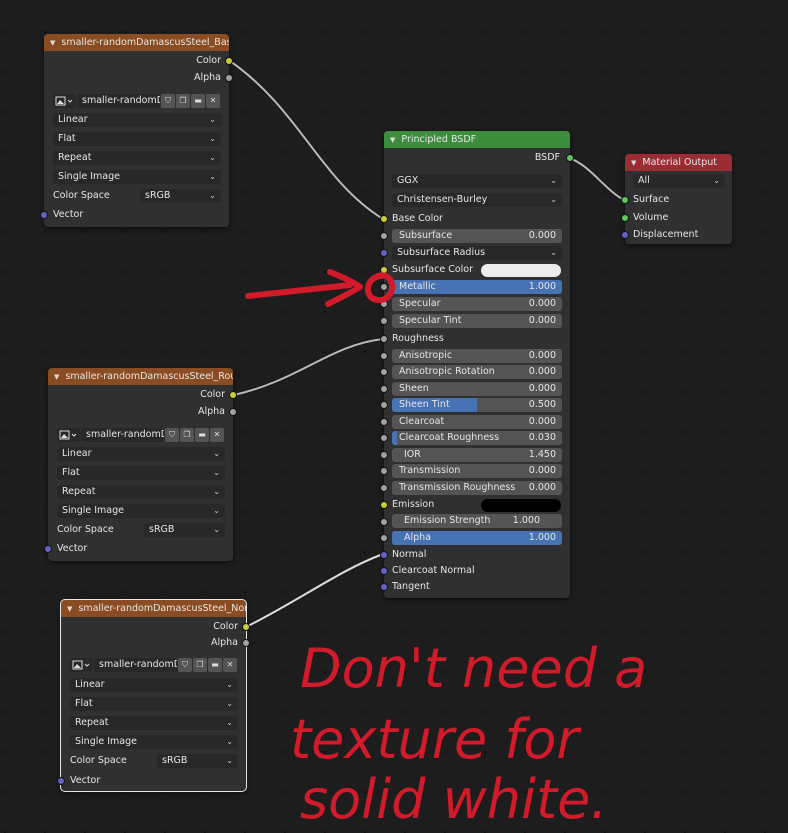 The height and width of the screenshot is (833, 788). Describe the element at coordinates (477, 372) in the screenshot. I see `anisotropic-rotation-field: Anisotropic Rotation 0.000` at that location.